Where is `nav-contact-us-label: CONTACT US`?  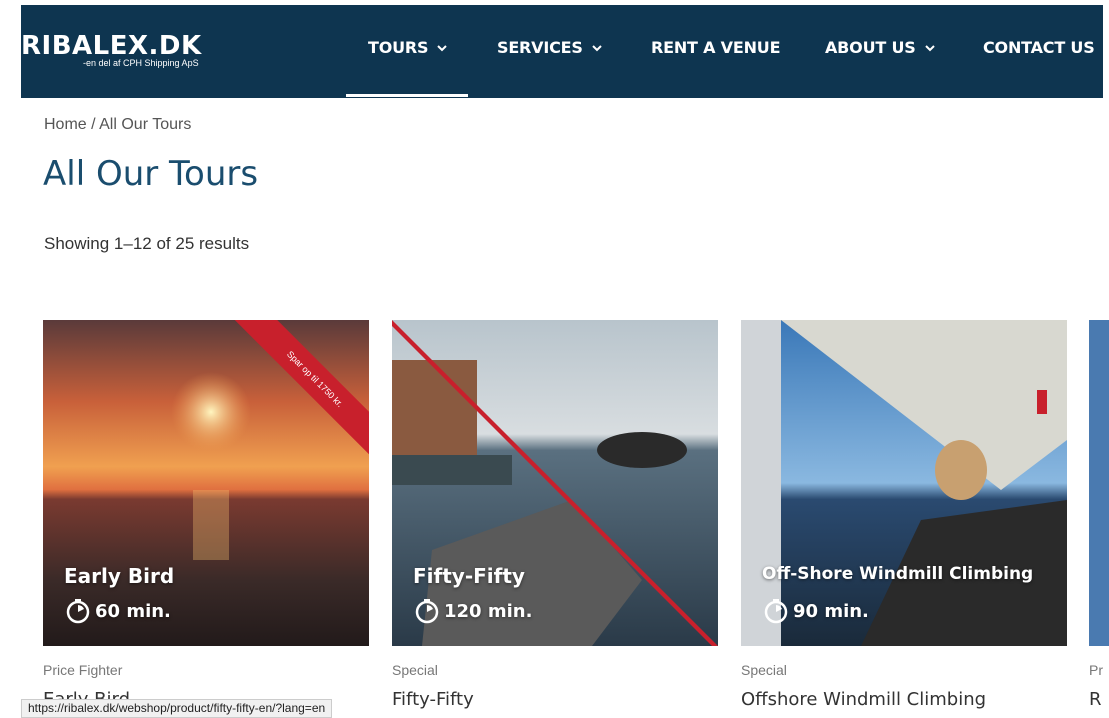 nav-contact-us-label: CONTACT US is located at coordinates (1039, 47).